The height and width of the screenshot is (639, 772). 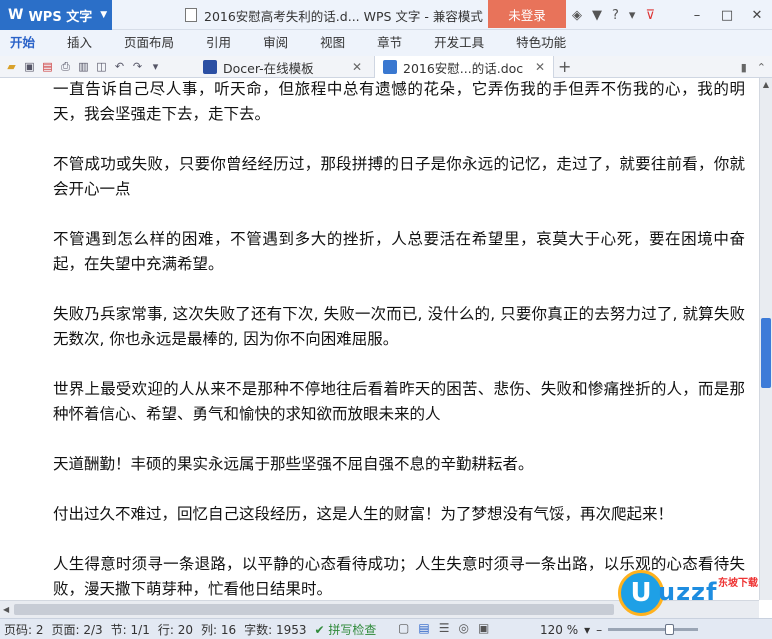 What do you see at coordinates (761, 67) in the screenshot?
I see `ribbon-collapse-icon: ⌃` at bounding box center [761, 67].